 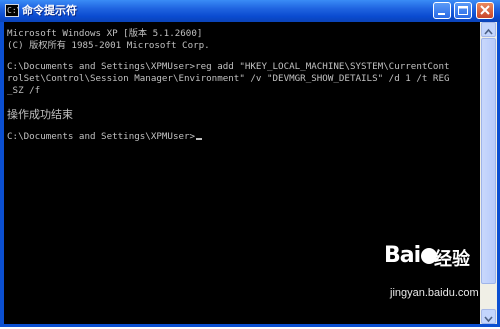 I want to click on cmd-app-icon: C:\, so click(x=12, y=10).